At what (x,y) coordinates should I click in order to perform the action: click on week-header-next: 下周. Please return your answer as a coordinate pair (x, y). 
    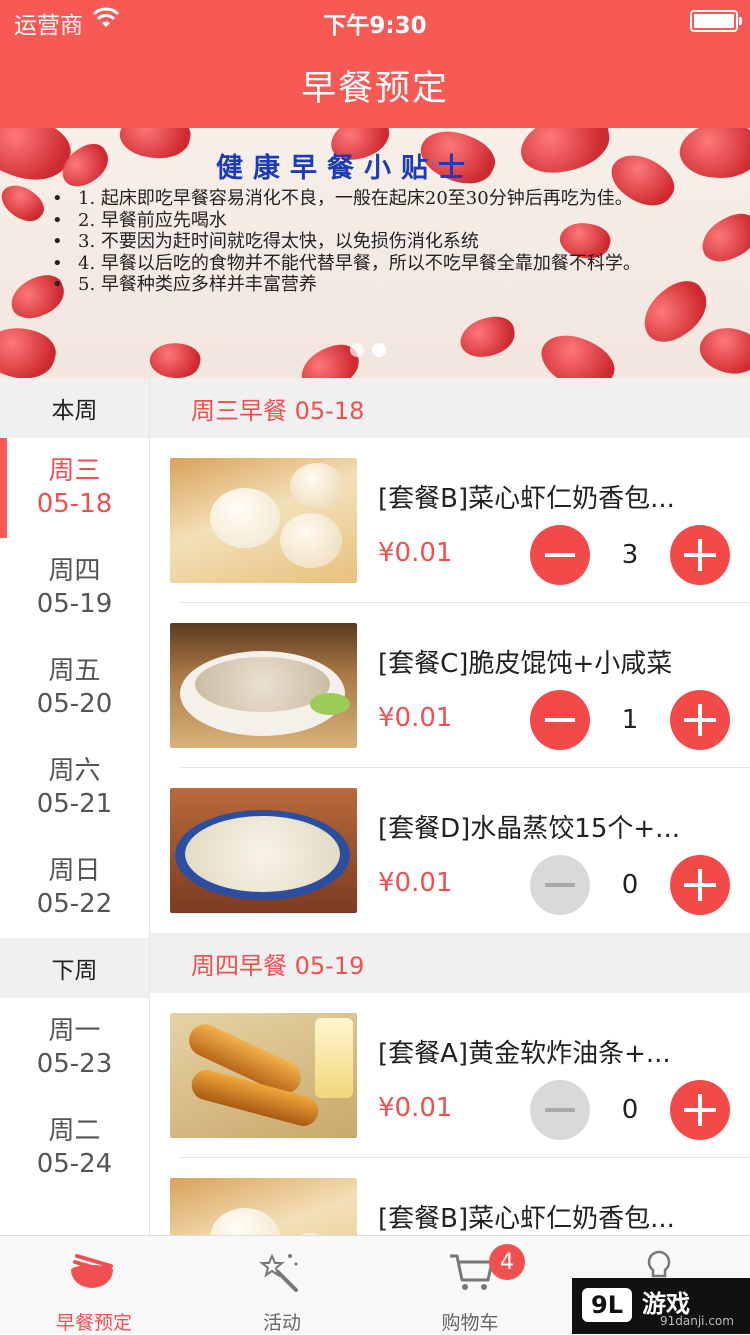
    Looking at the image, I should click on (74, 968).